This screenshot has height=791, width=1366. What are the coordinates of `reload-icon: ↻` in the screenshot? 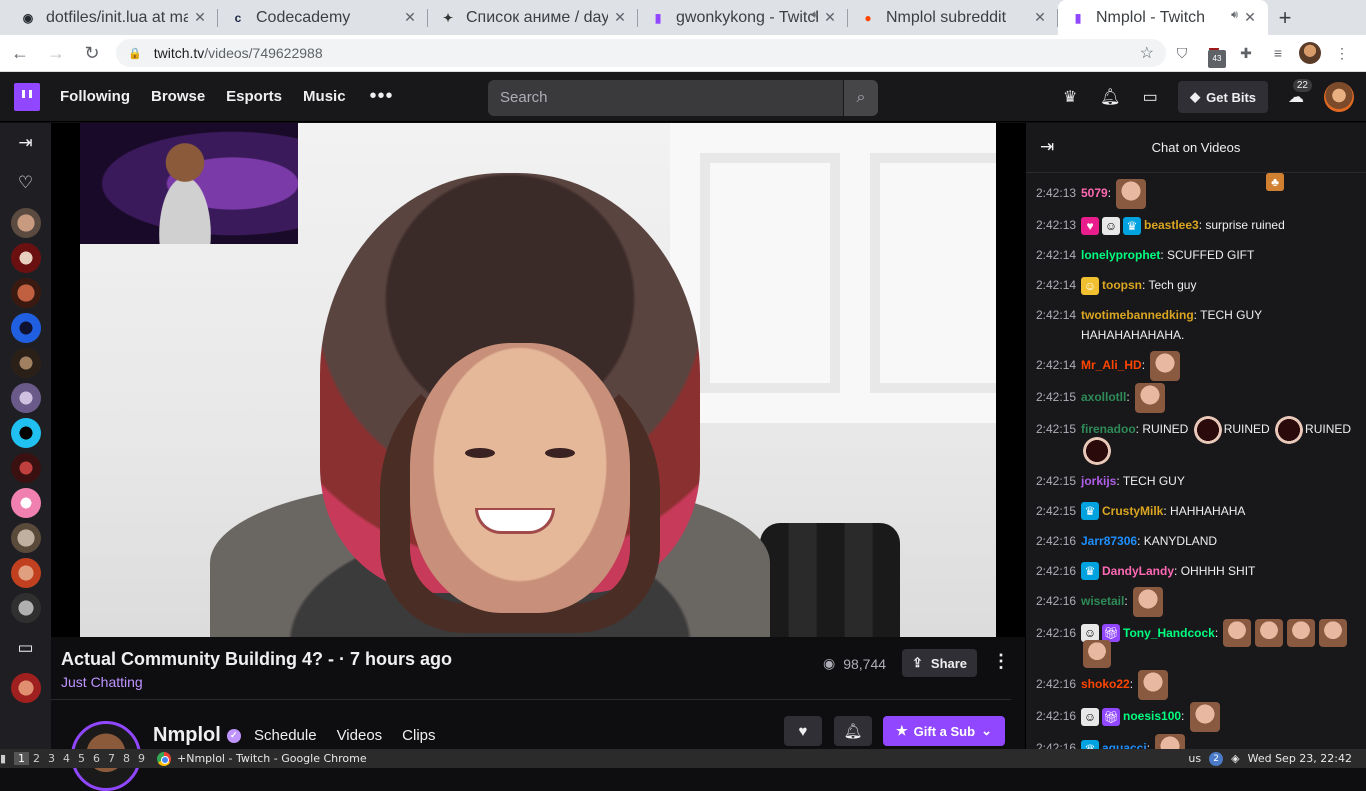 It's located at (92, 53).